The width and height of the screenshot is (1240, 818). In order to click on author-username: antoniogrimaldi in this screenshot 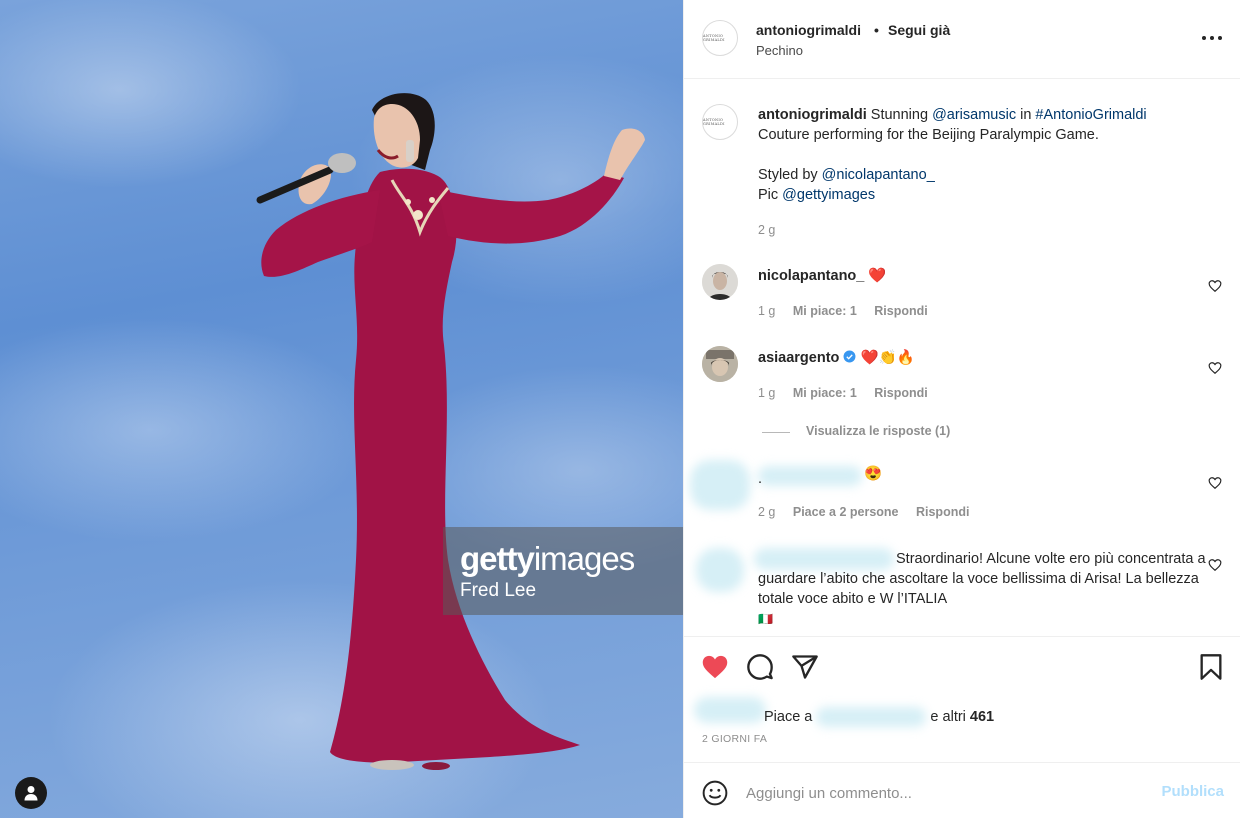, I will do `click(808, 30)`.